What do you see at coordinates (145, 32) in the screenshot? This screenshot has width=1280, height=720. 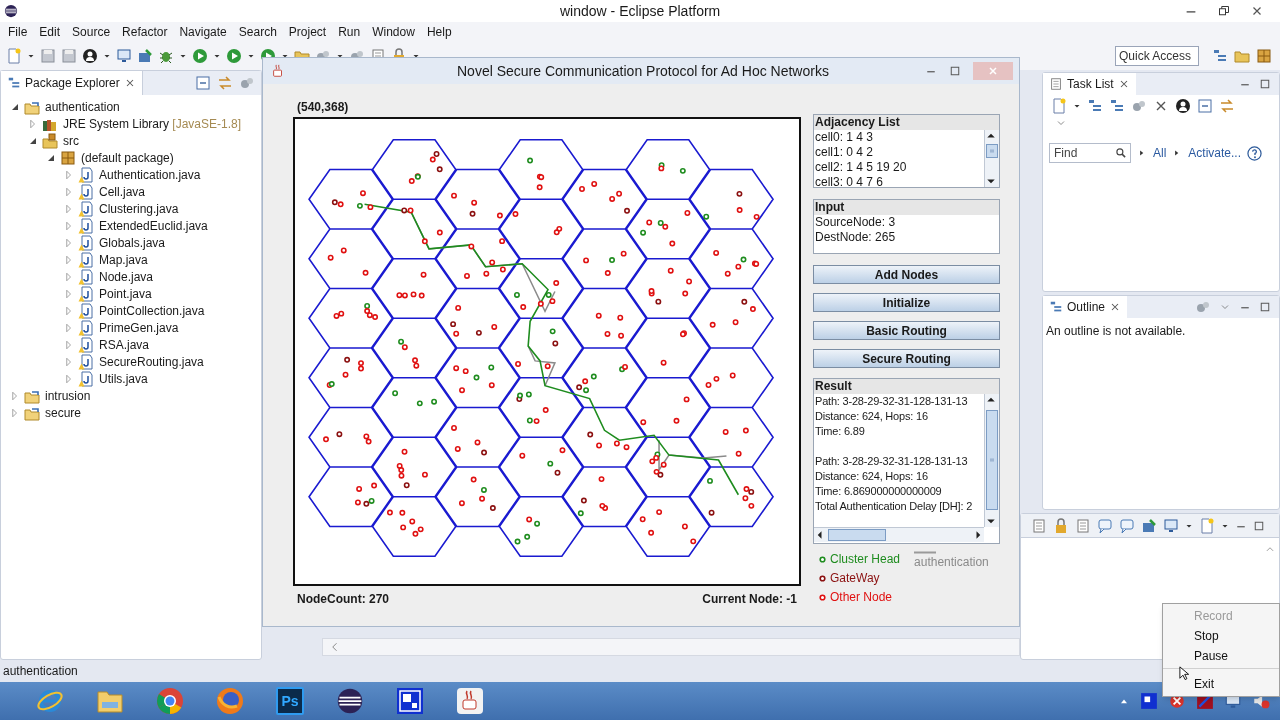 I see `menu-item: Refactor` at bounding box center [145, 32].